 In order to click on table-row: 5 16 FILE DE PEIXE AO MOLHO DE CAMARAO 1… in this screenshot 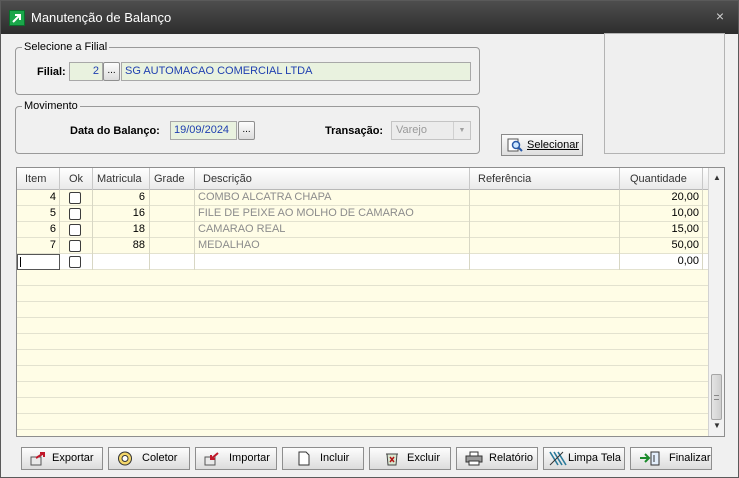, I will do `click(363, 214)`.